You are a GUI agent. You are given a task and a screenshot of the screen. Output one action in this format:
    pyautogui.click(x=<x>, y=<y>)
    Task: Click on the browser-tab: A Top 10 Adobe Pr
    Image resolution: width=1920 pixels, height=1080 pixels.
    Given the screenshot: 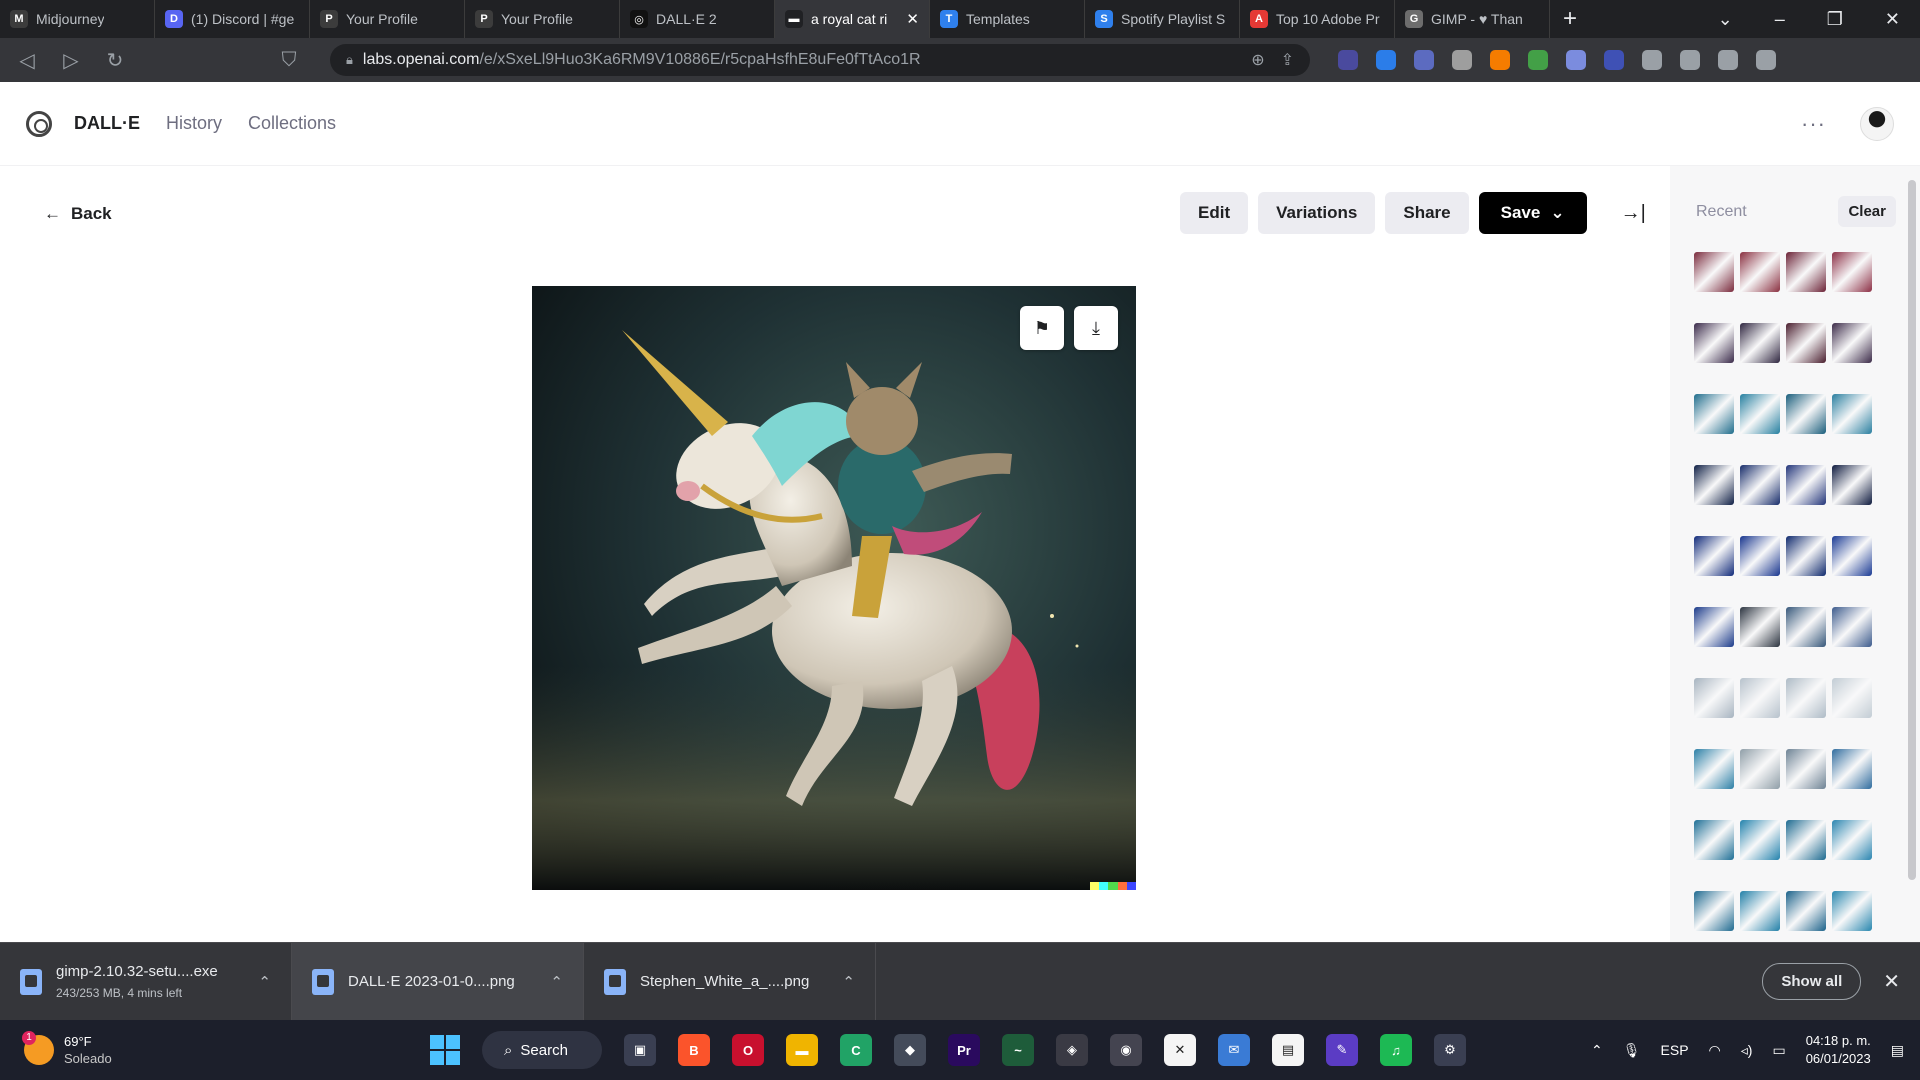 What is the action you would take?
    pyautogui.click(x=1317, y=19)
    